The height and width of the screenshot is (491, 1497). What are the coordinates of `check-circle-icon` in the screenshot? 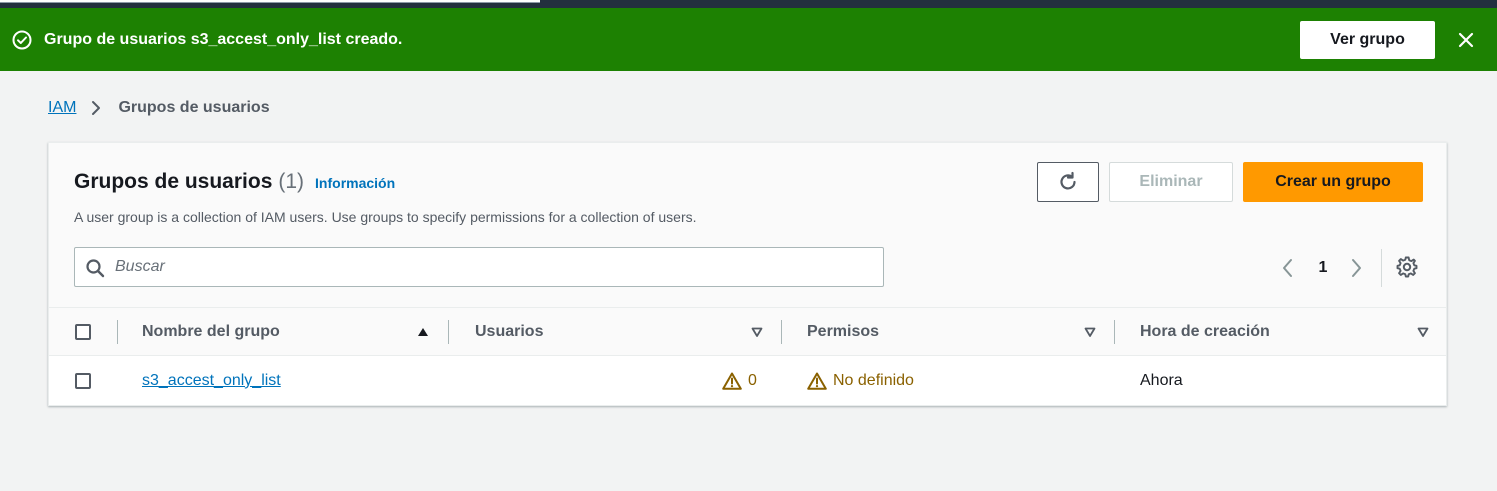 It's located at (22, 40).